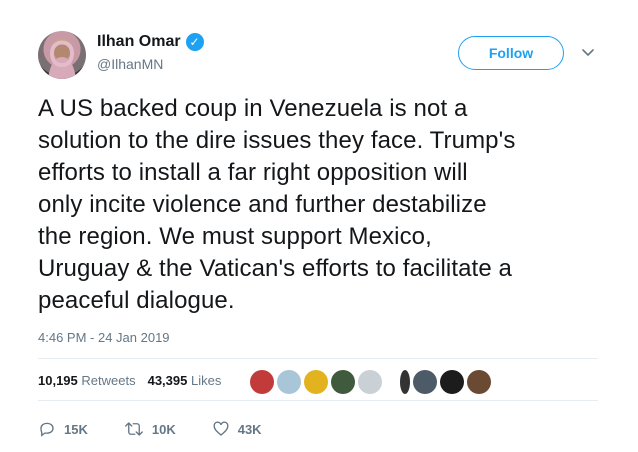 The width and height of the screenshot is (638, 452). What do you see at coordinates (58, 380) in the screenshot?
I see `retweets-count: 10,195` at bounding box center [58, 380].